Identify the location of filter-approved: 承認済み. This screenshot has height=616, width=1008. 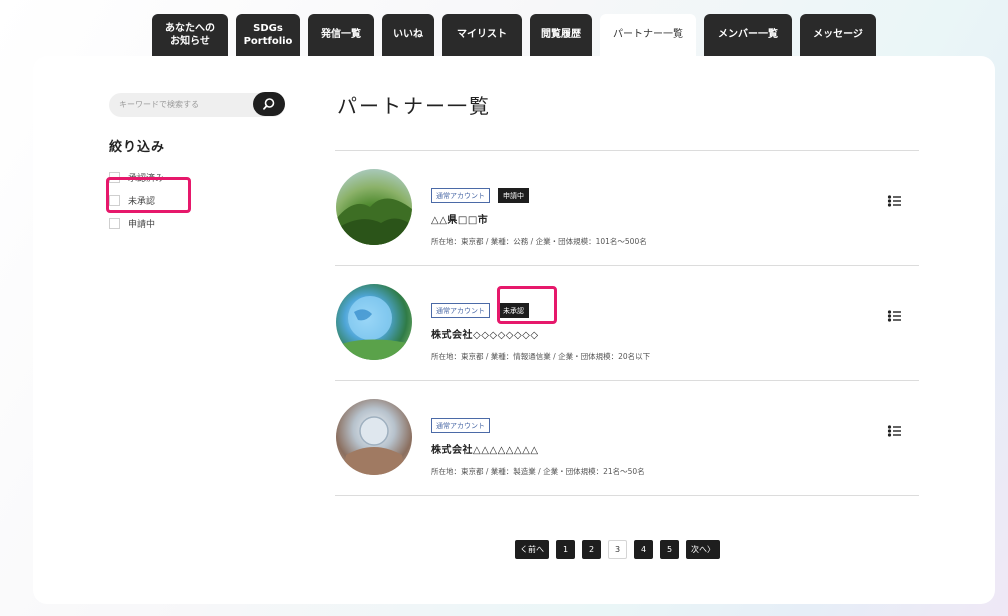
(136, 177).